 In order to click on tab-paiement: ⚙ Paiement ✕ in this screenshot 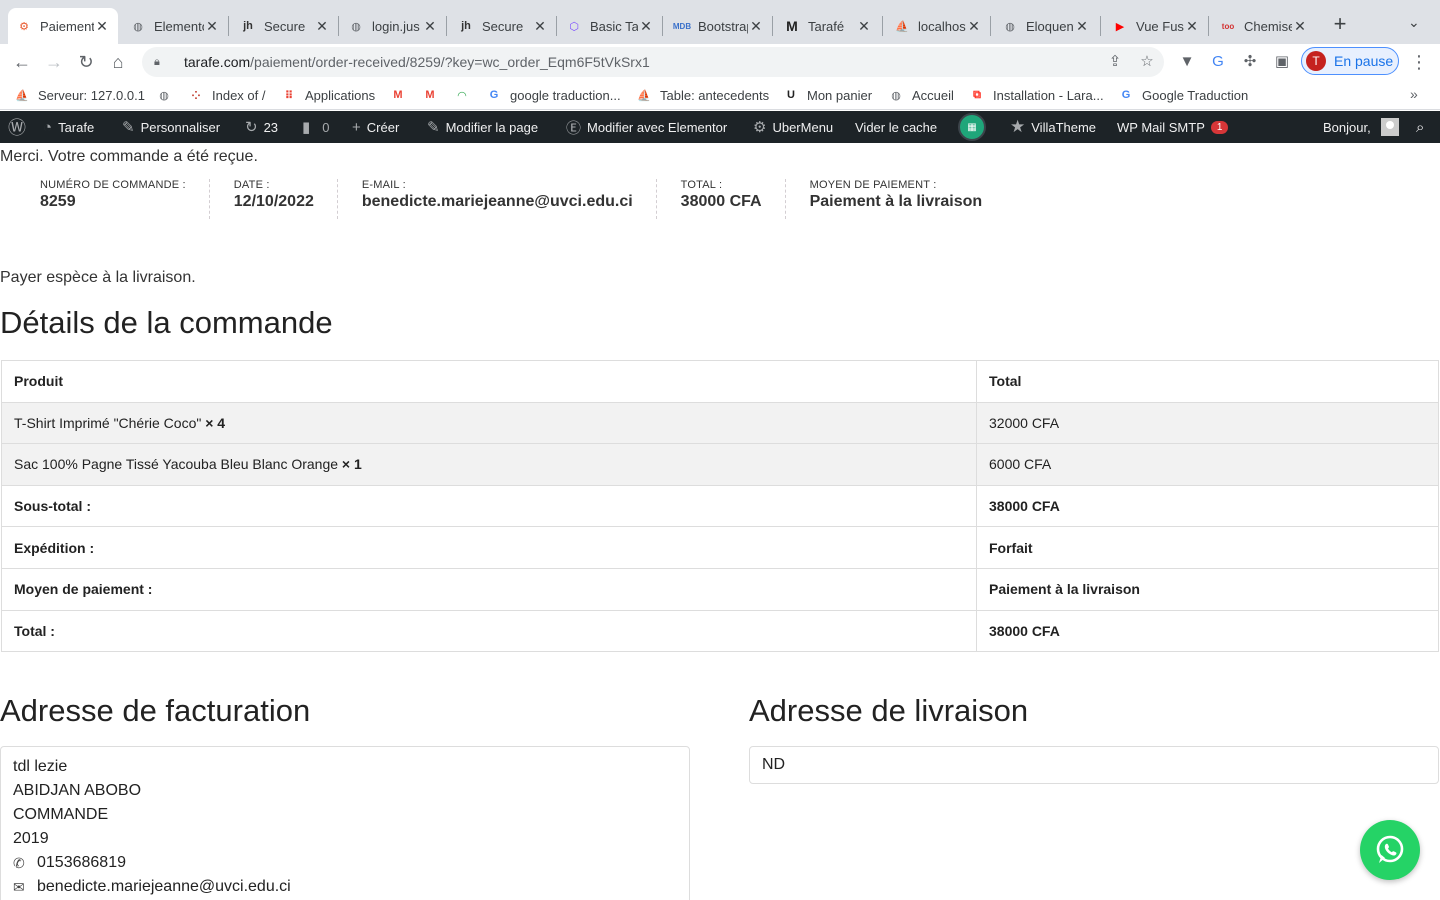, I will do `click(63, 26)`.